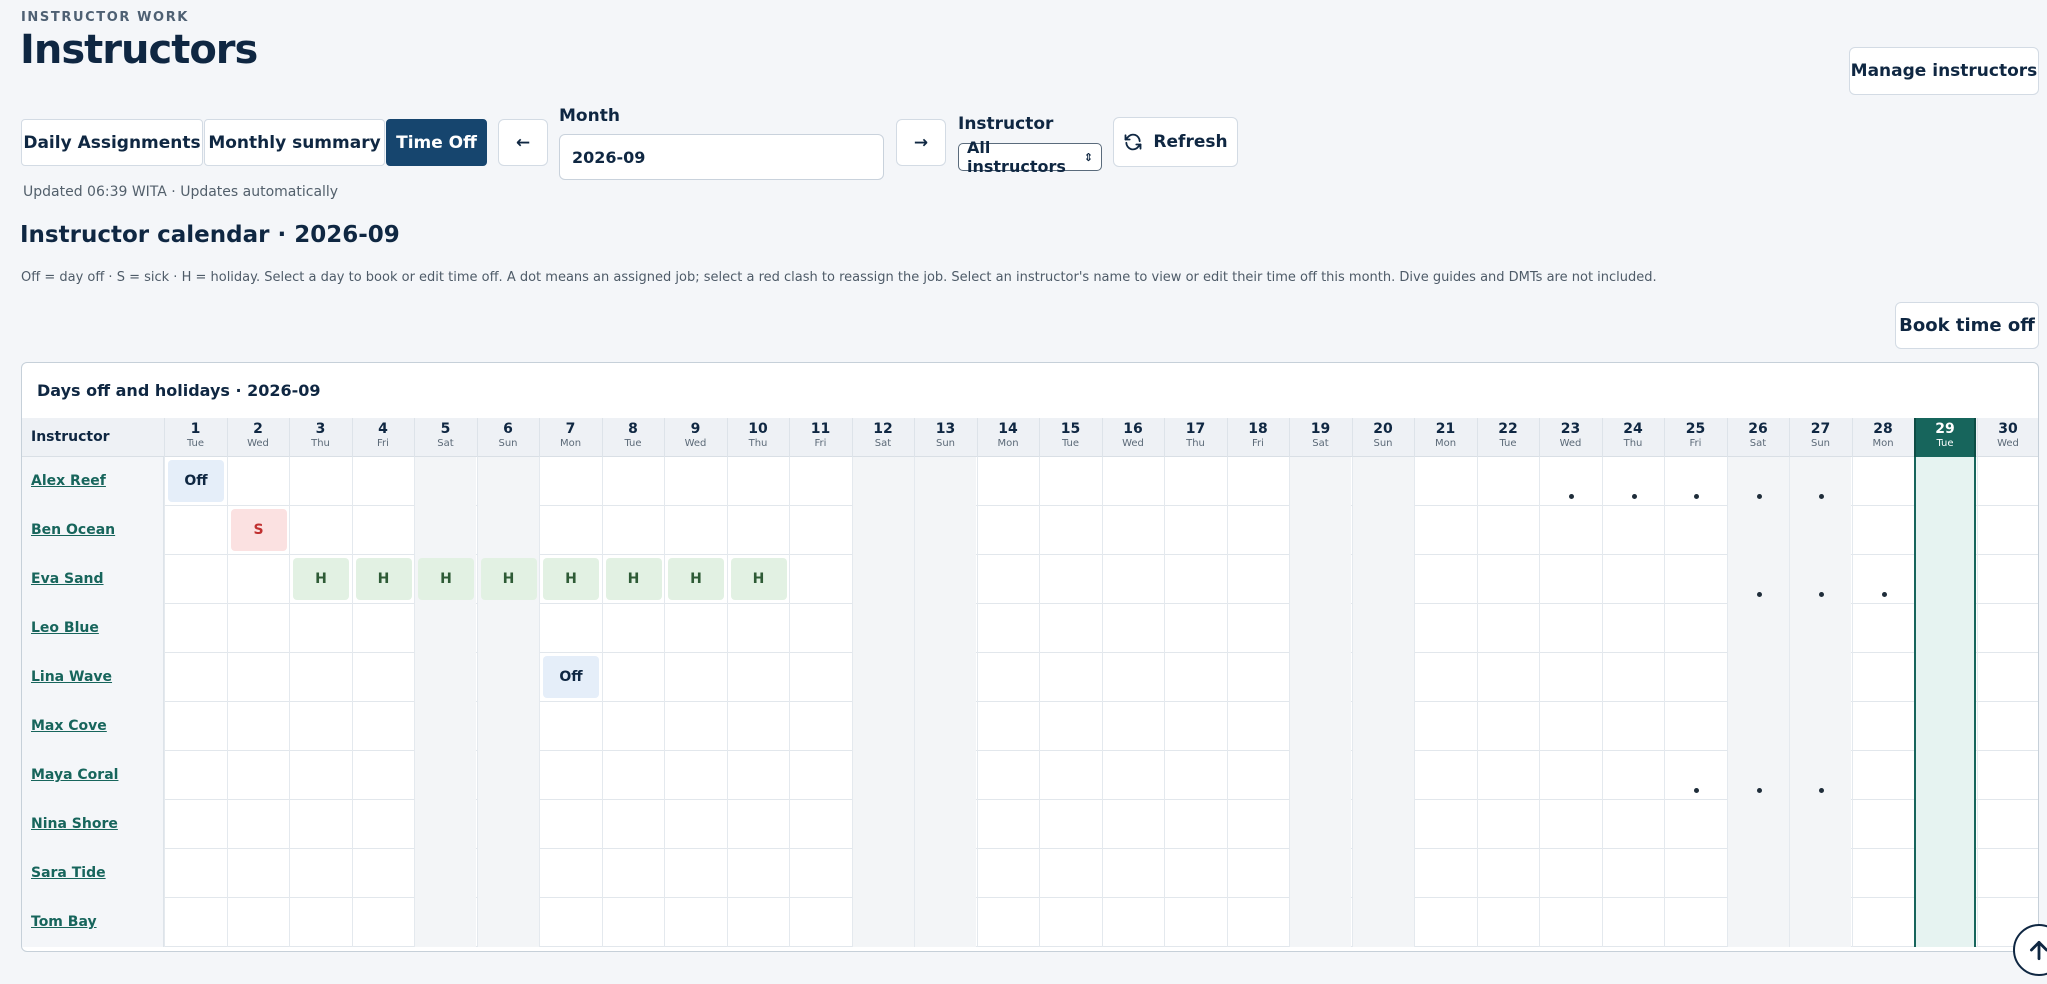 This screenshot has height=984, width=2047. Describe the element at coordinates (1944, 71) in the screenshot. I see `manage-instructors-button: Manage instructors` at that location.